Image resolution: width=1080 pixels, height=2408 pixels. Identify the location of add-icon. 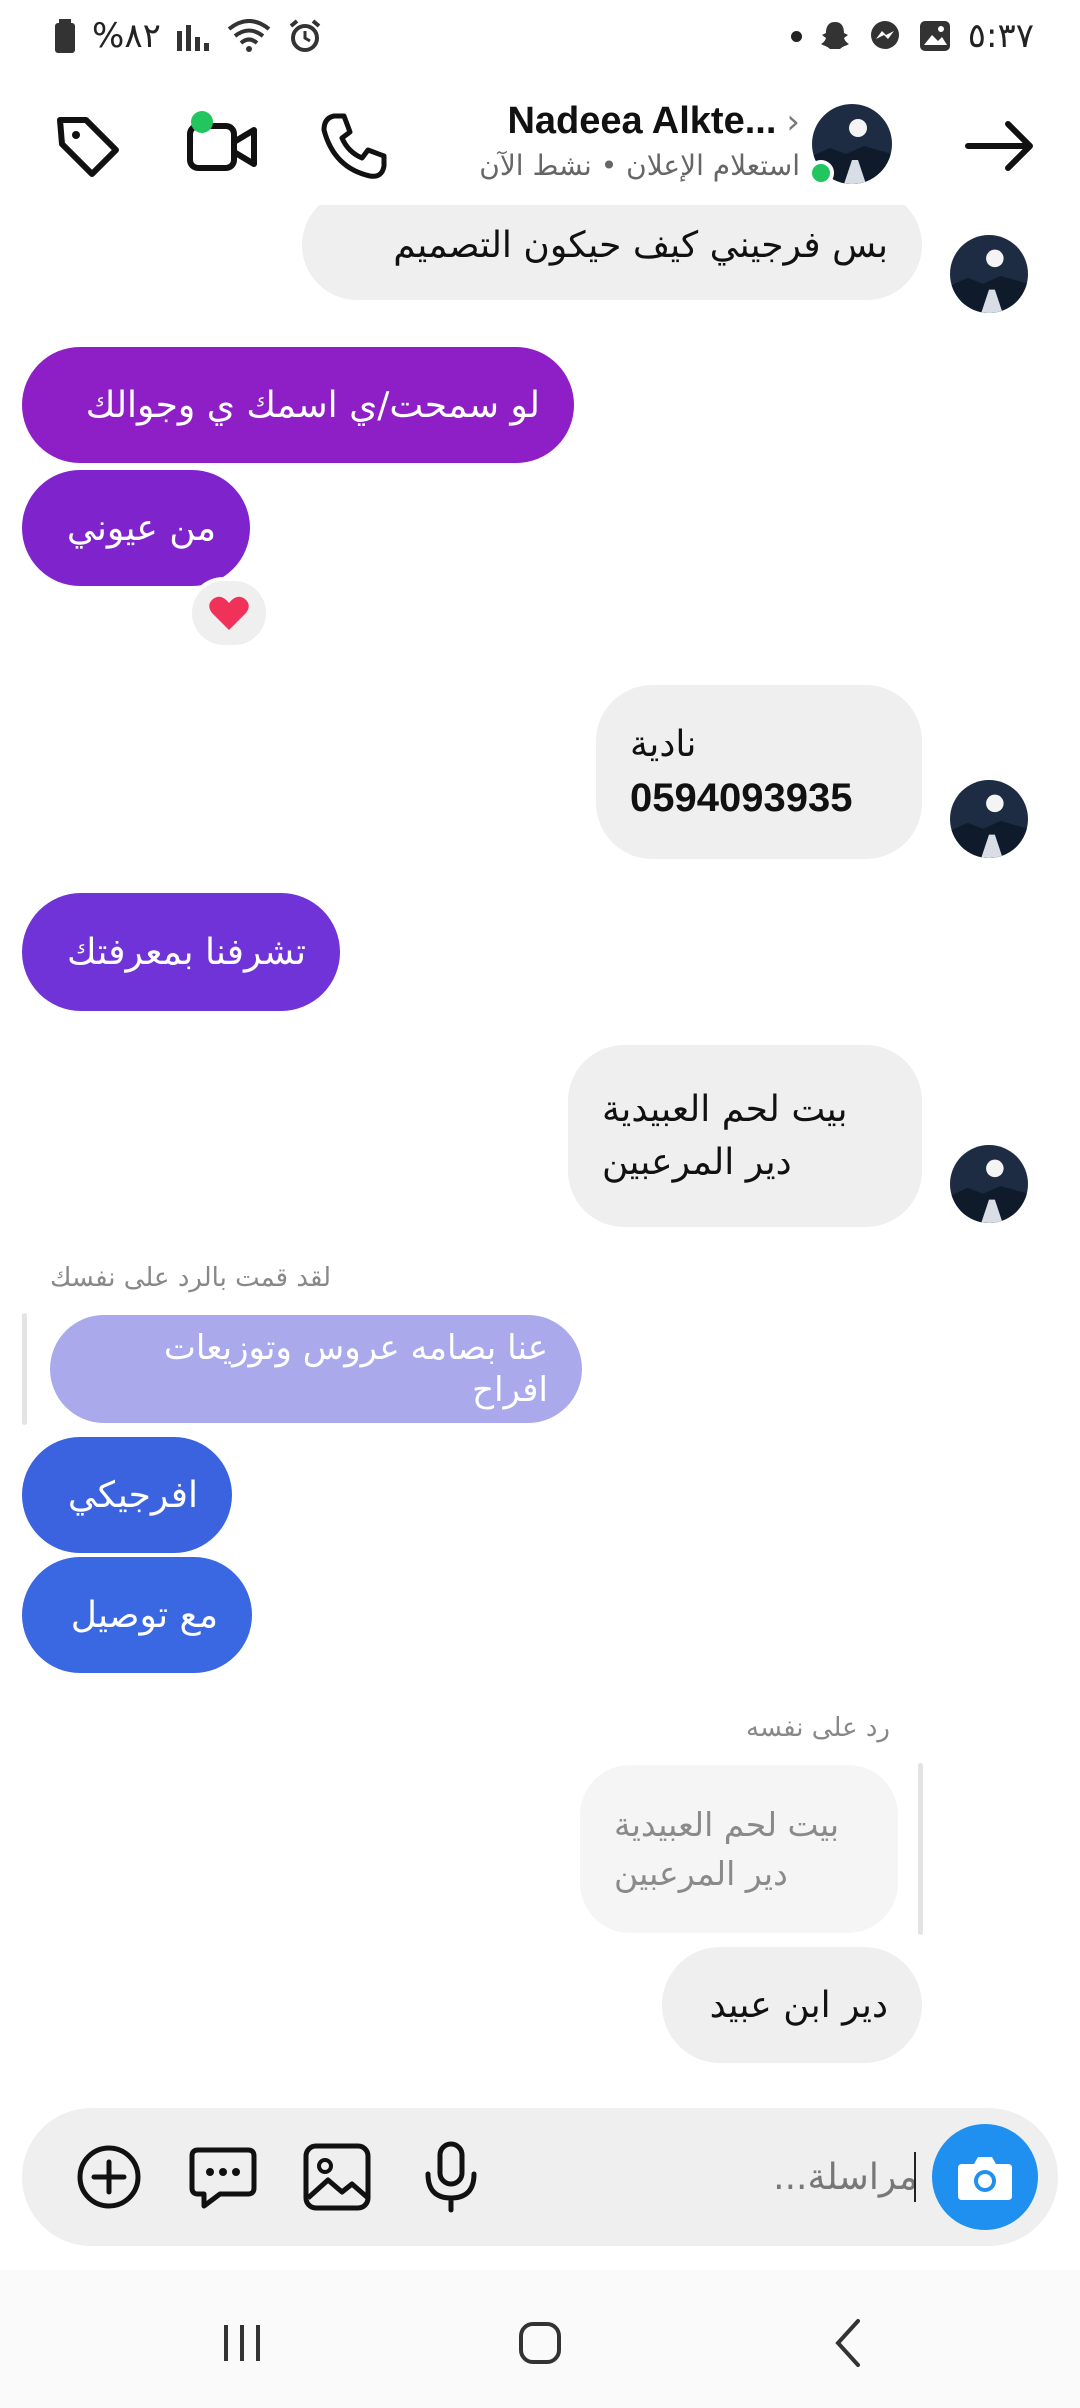
(109, 2177).